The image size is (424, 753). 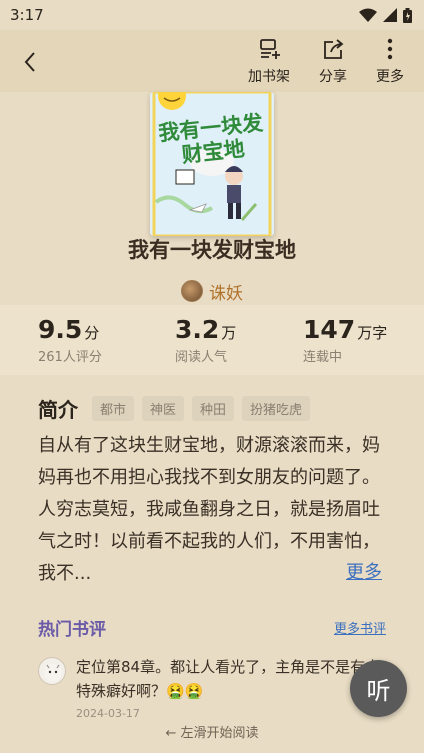 What do you see at coordinates (333, 49) in the screenshot?
I see `share-icon` at bounding box center [333, 49].